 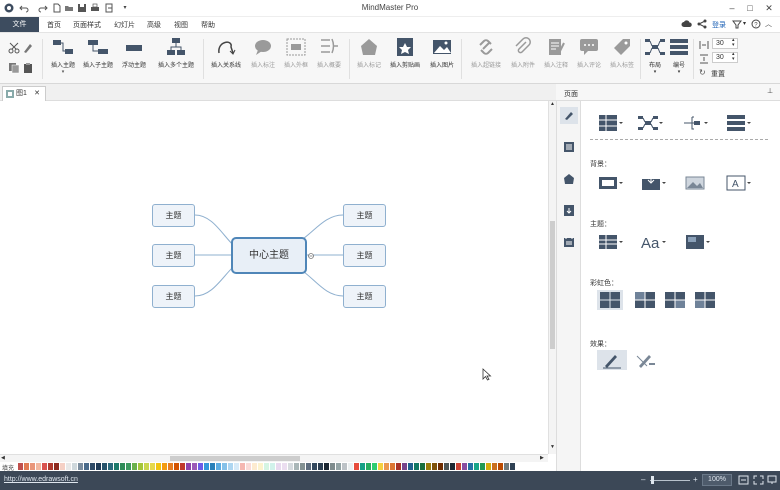 I want to click on close-tab-icon: ✕, so click(x=37, y=93).